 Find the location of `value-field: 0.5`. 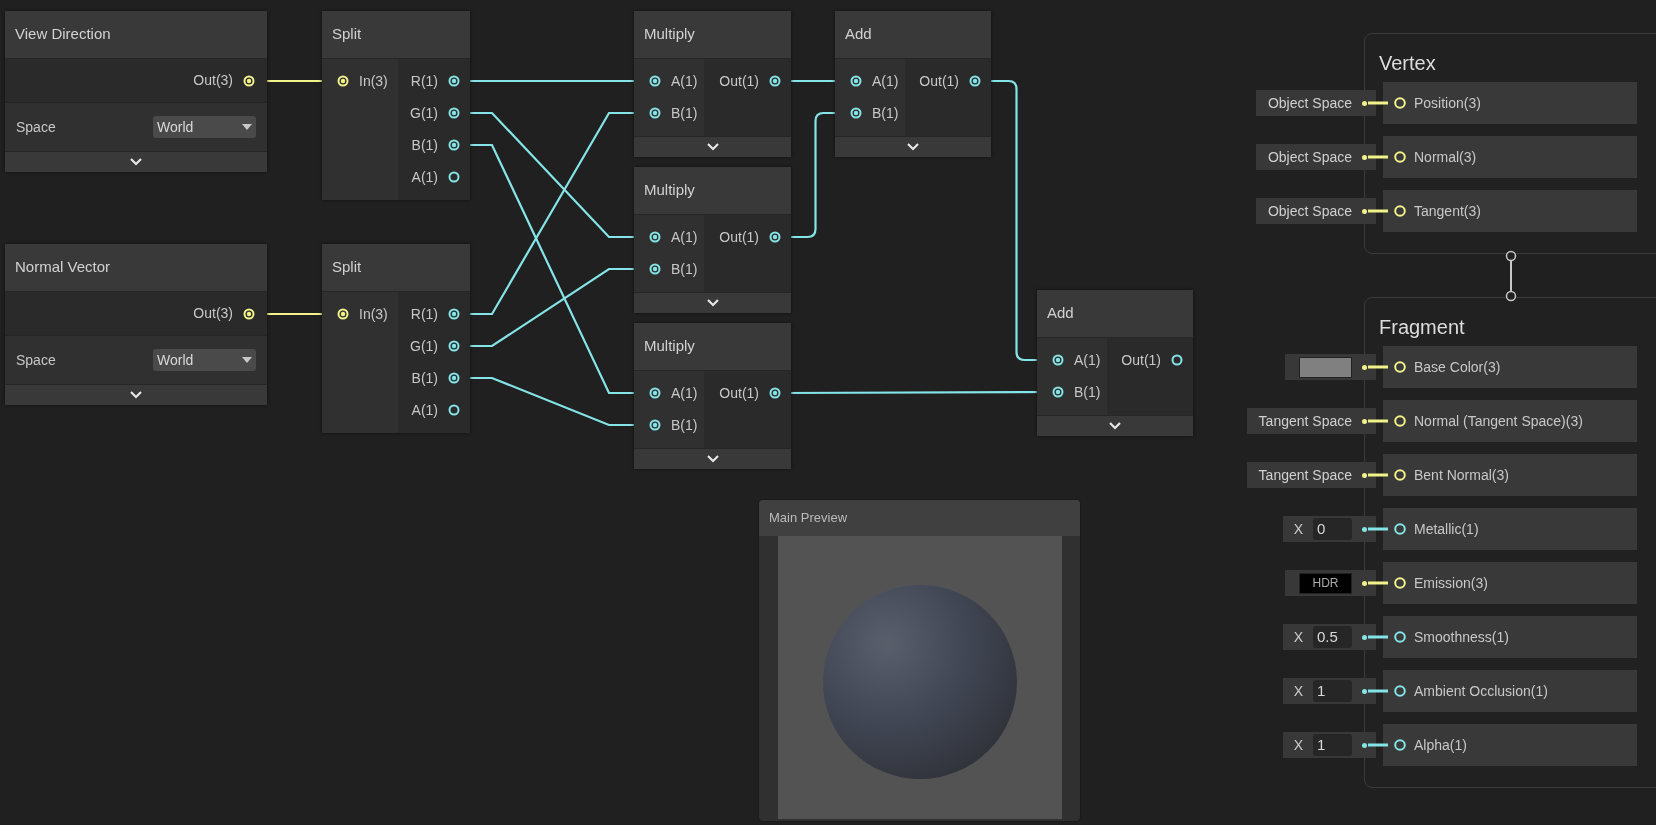

value-field: 0.5 is located at coordinates (1332, 637).